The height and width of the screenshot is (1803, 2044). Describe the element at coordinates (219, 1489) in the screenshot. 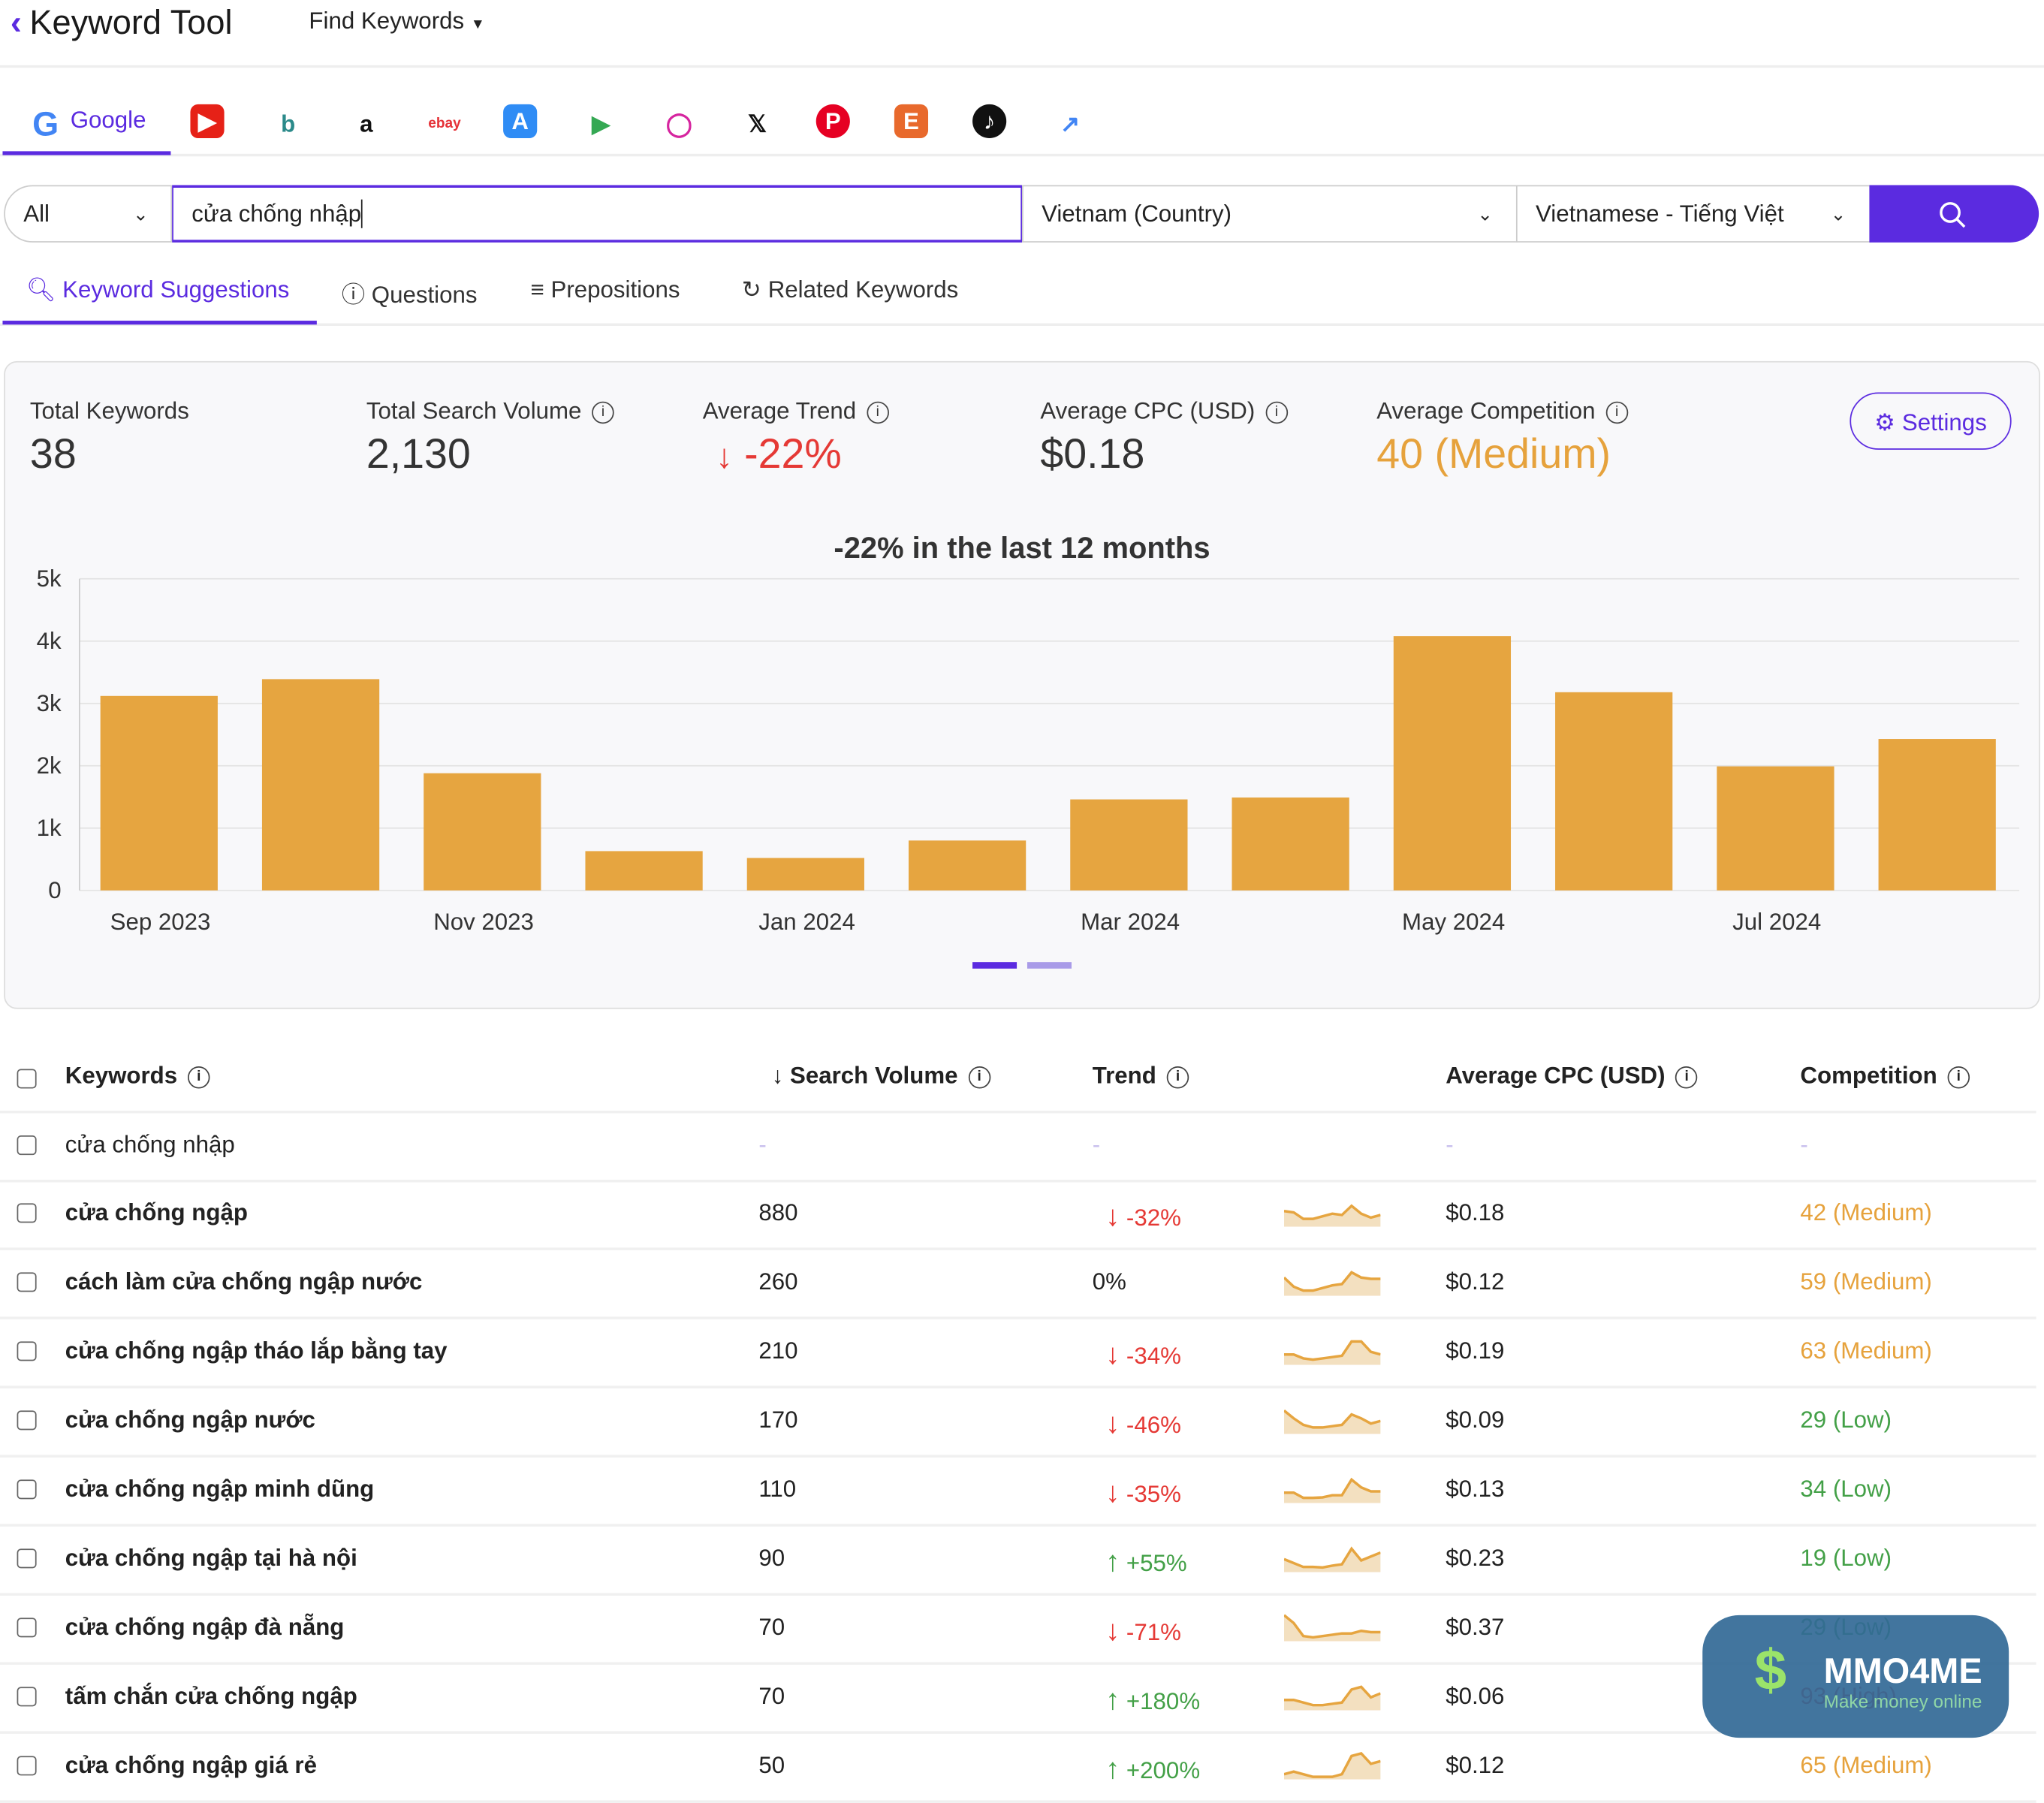

I see `keyword: cửa chống ngập minh dũng` at that location.